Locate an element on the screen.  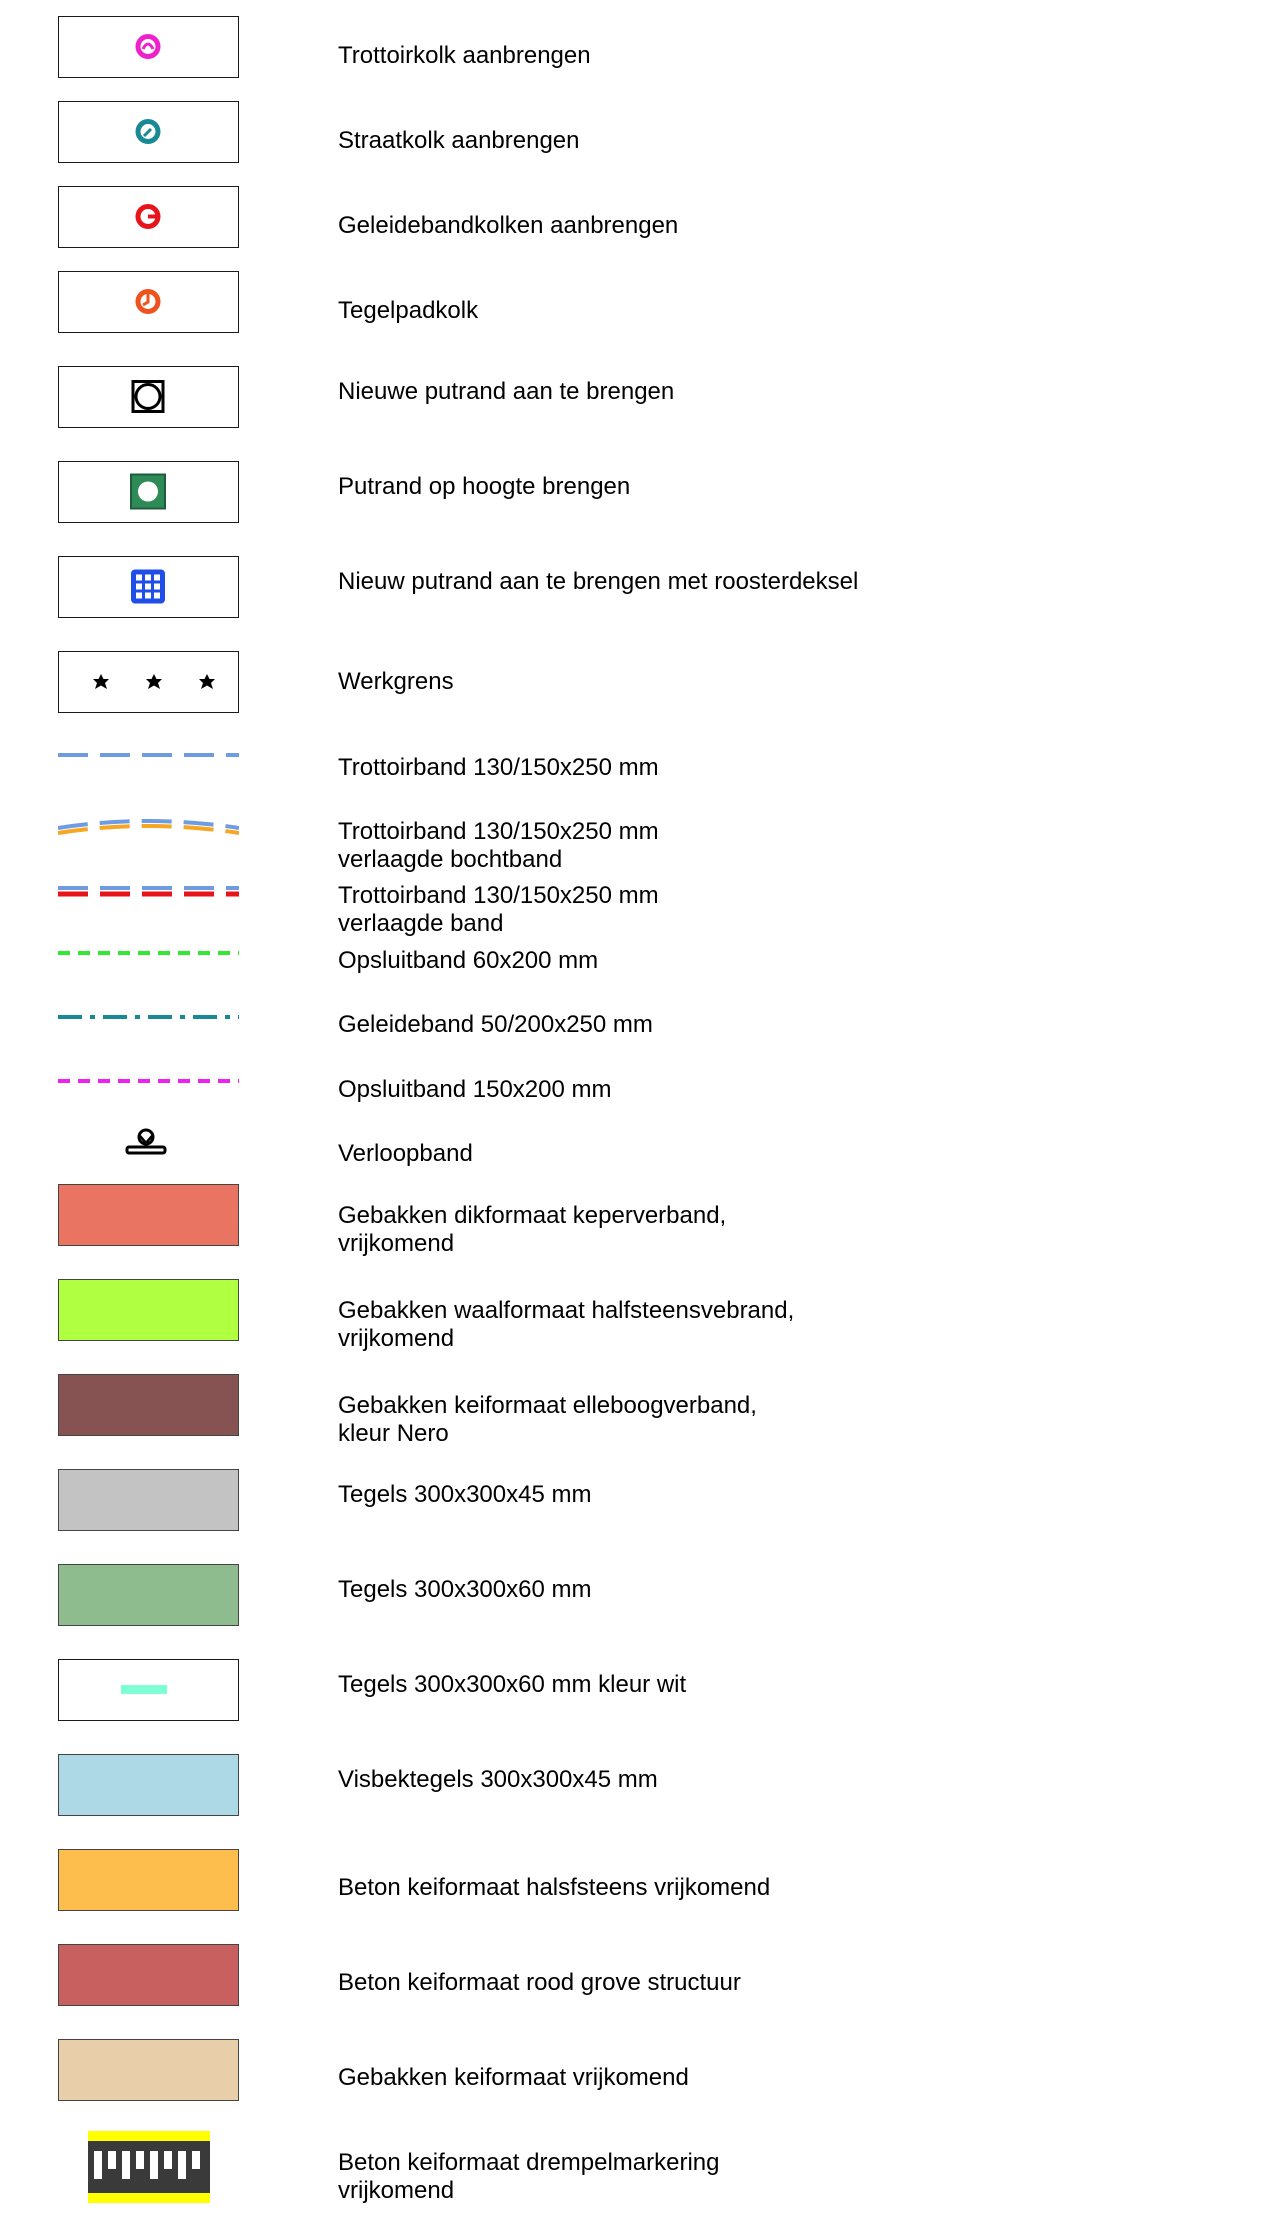
drempelmarkering-icon is located at coordinates (149, 2167).